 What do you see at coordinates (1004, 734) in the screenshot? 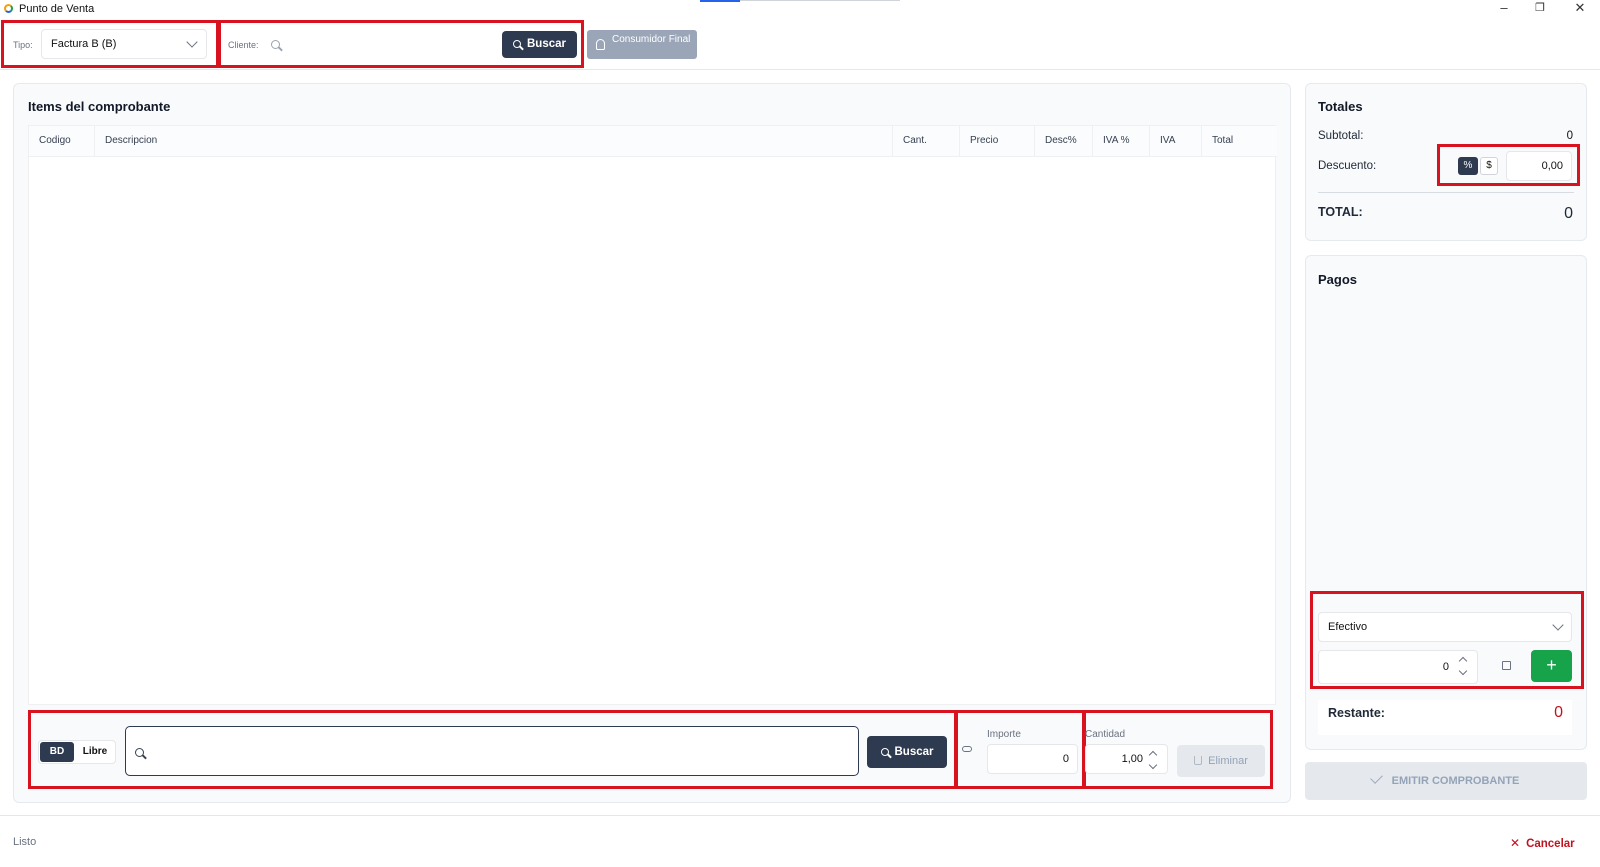
I see `importe-label: Importe` at bounding box center [1004, 734].